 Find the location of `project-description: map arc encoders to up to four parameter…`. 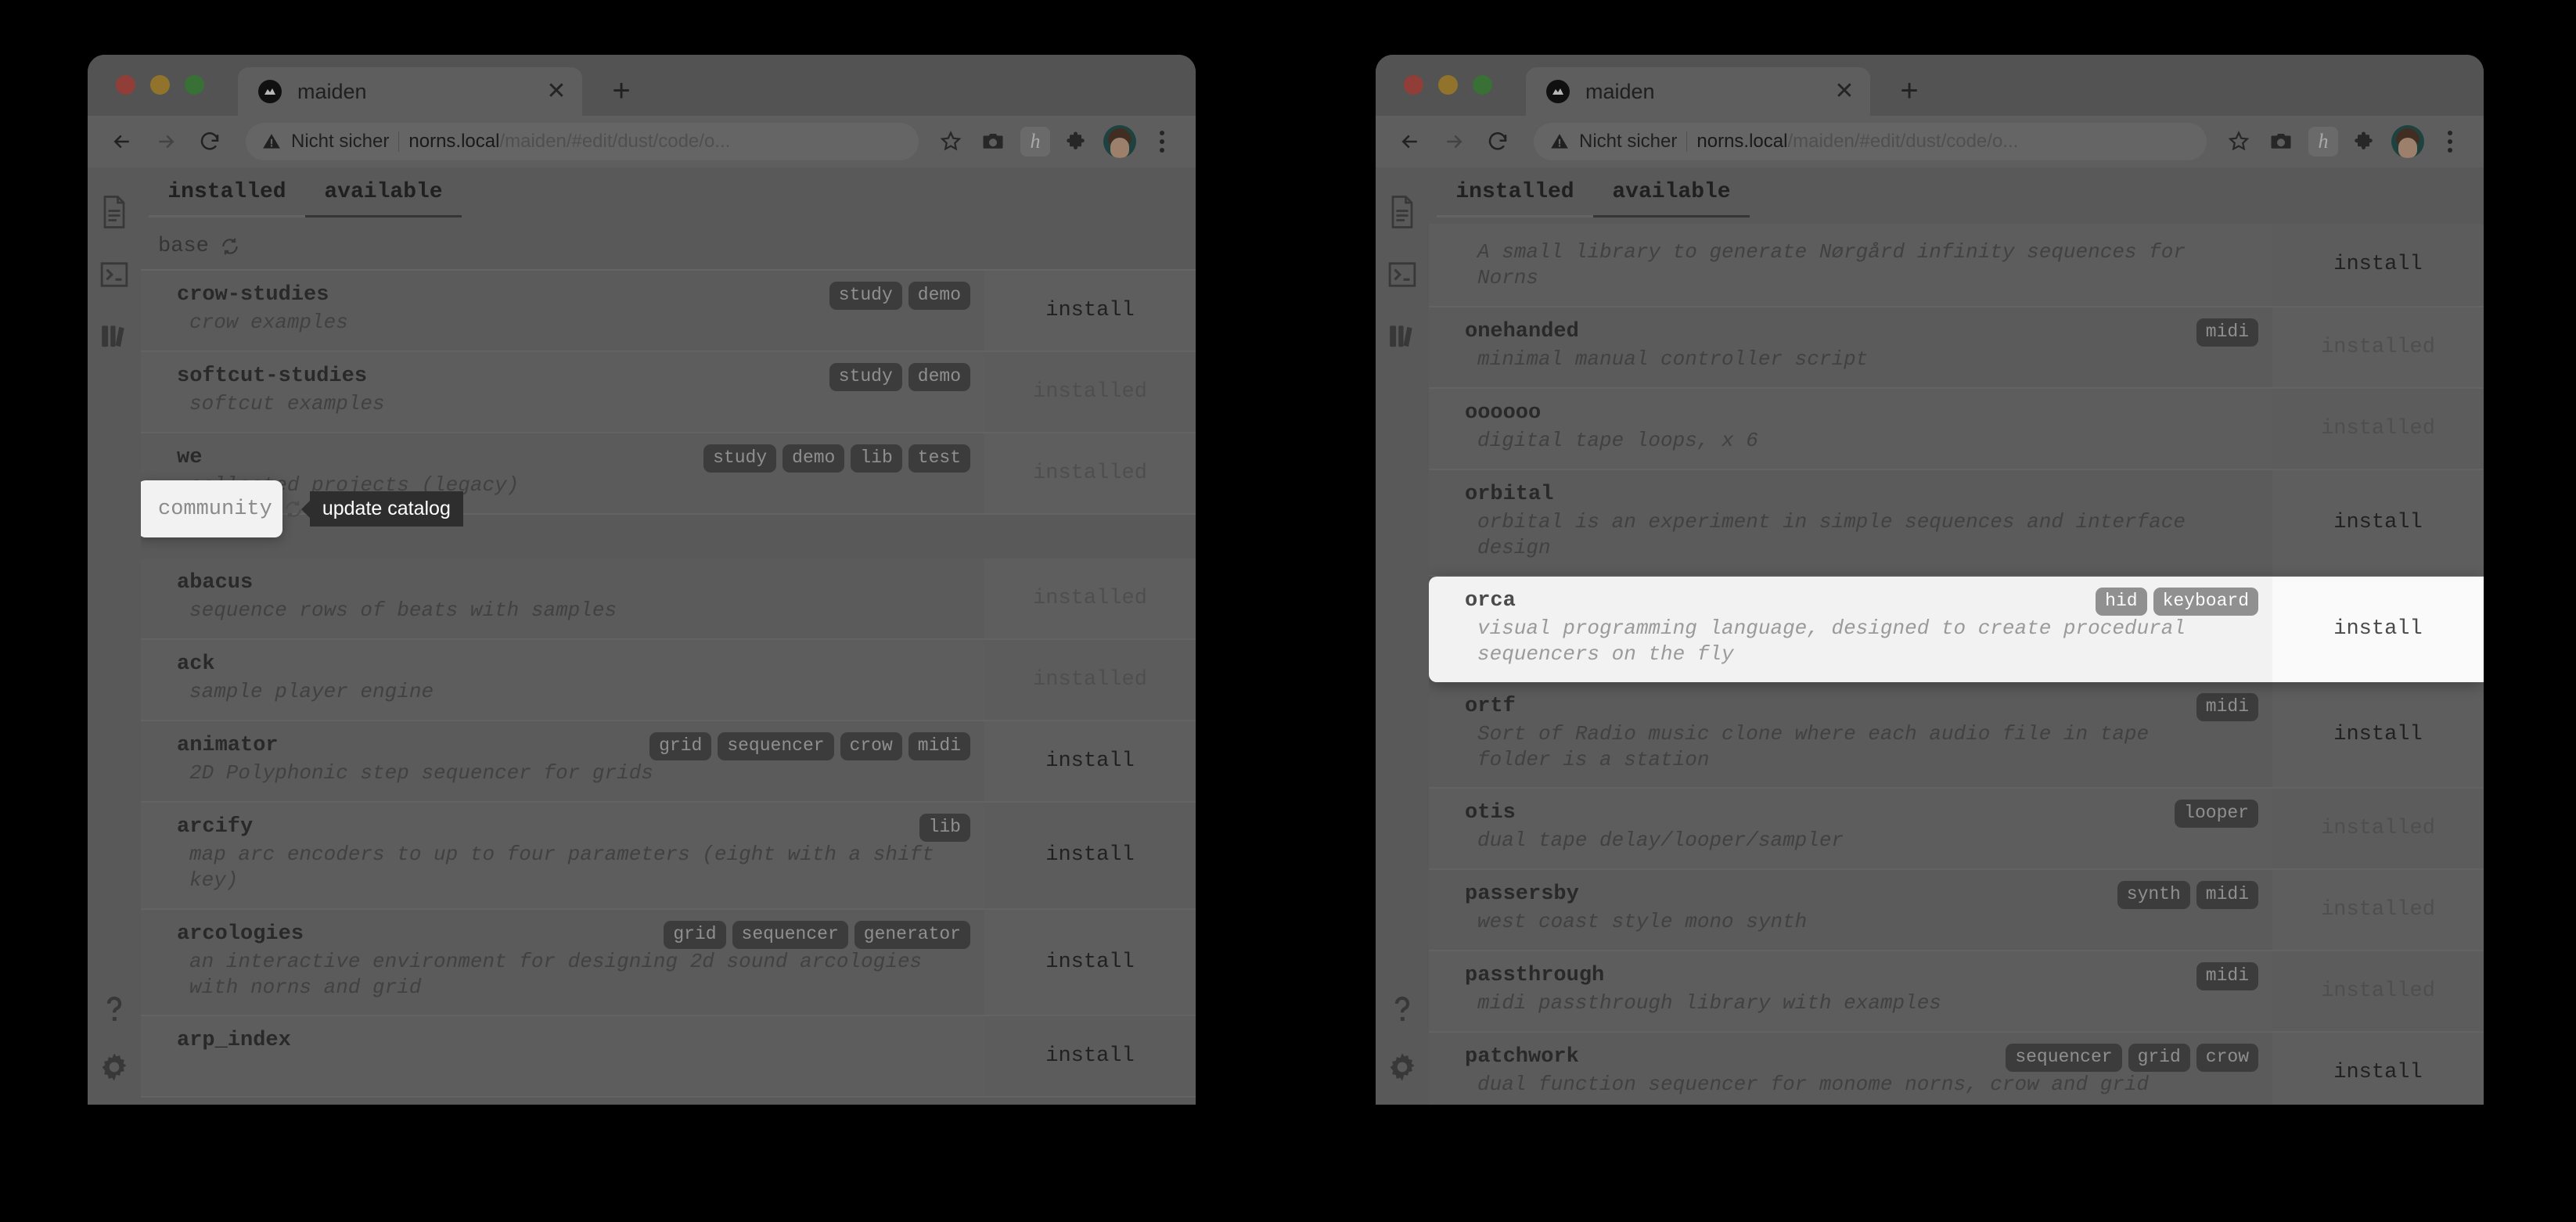

project-description: map arc encoders to up to four parameter… is located at coordinates (562, 868).